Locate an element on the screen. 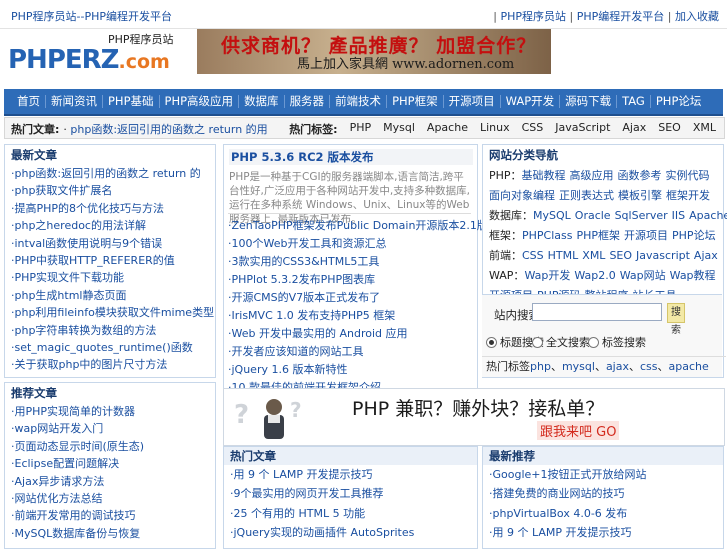  nav-item: 源码下载 is located at coordinates (589, 101).